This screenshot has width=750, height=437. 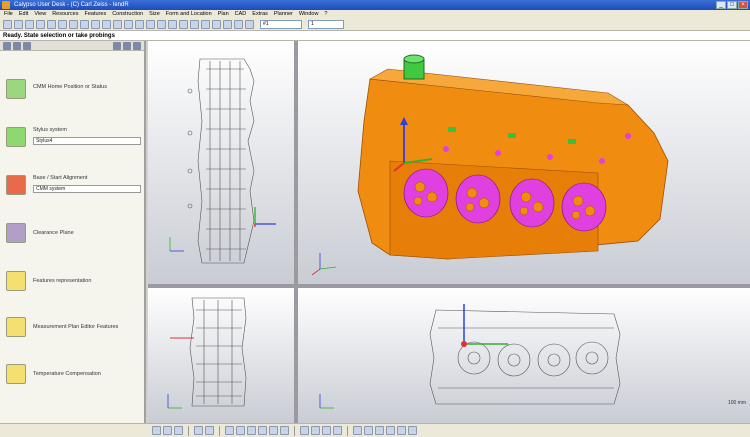 I want to click on zoom-fit-icon, so click(x=262, y=430).